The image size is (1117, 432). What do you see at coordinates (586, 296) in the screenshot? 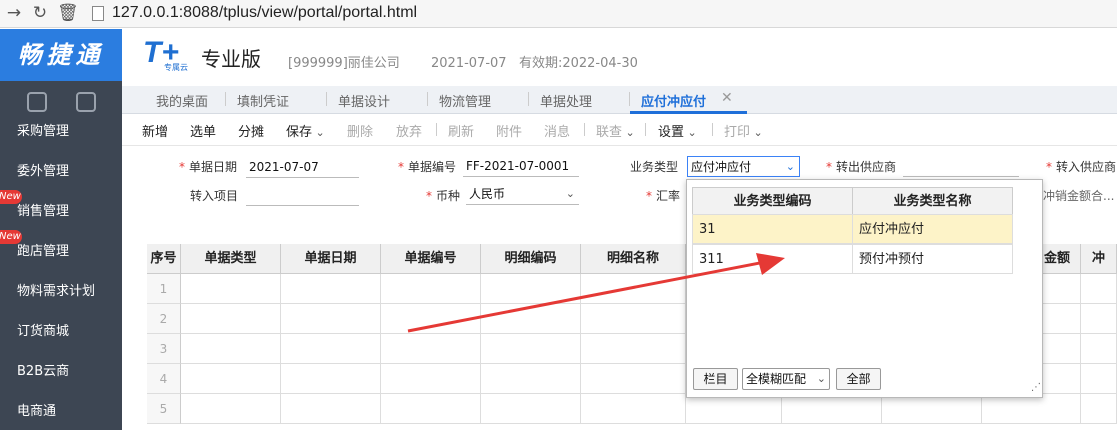
I see `arrow-shaft` at bounding box center [586, 296].